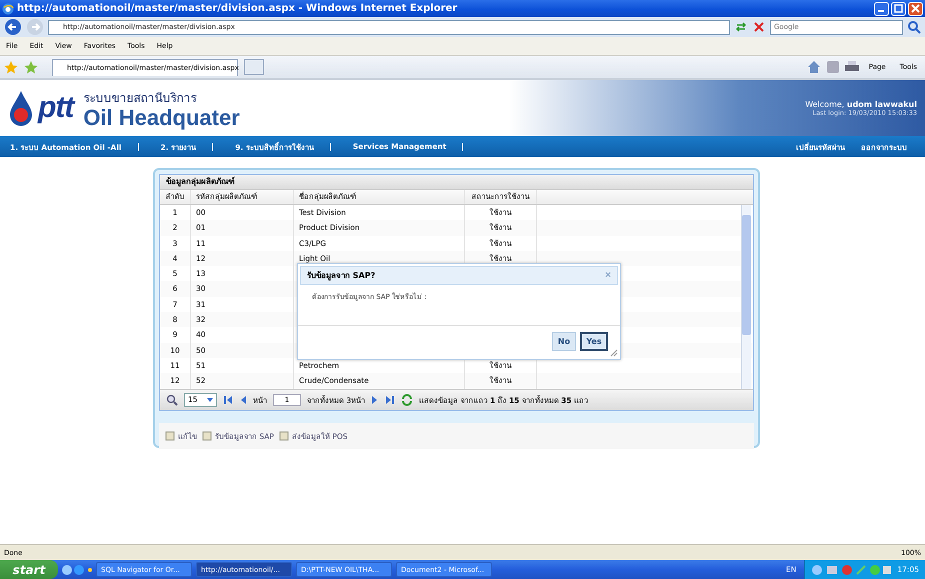 This screenshot has width=925, height=579. What do you see at coordinates (237, 8) in the screenshot?
I see `window-title: http://automationoil/master/master/division.aspx - Windows Internet Explorer` at bounding box center [237, 8].